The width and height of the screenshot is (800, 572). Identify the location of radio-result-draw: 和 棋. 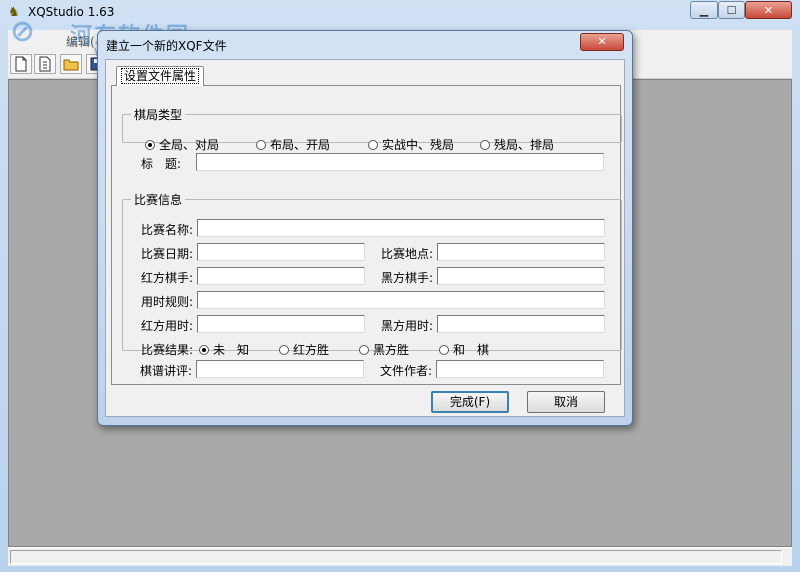
(464, 349).